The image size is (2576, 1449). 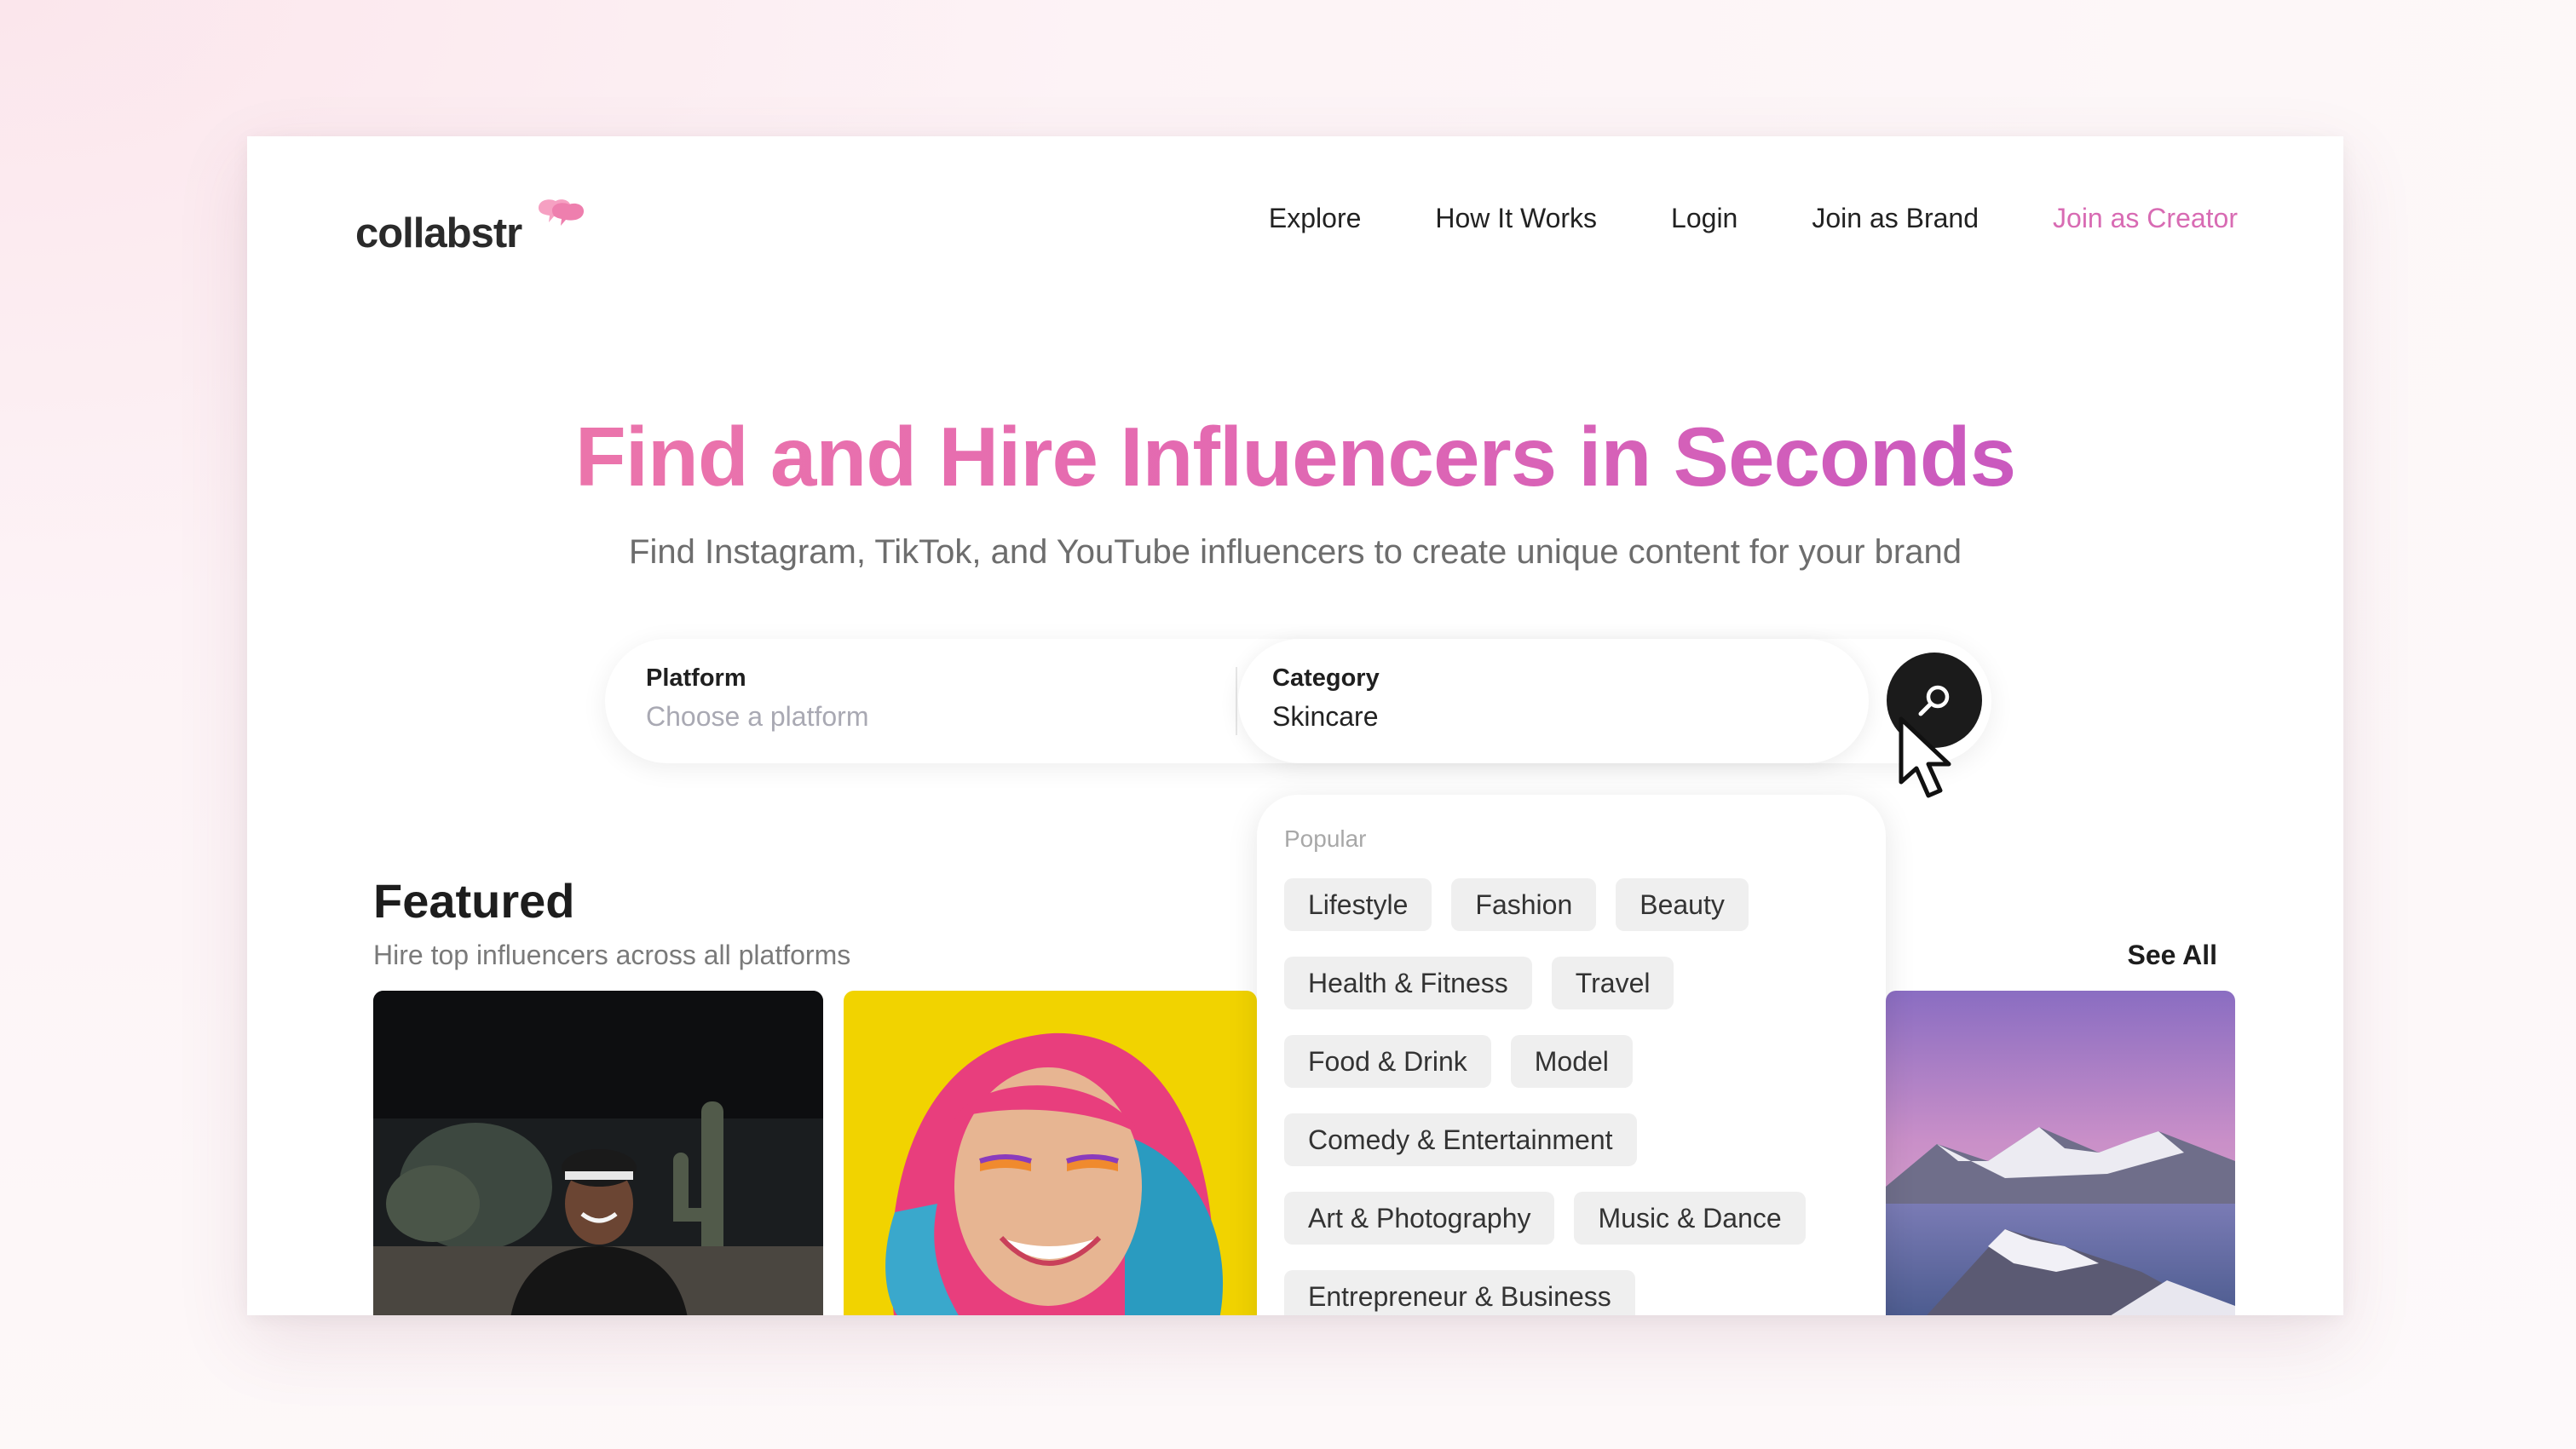 What do you see at coordinates (474, 901) in the screenshot?
I see `featured-title: Featured` at bounding box center [474, 901].